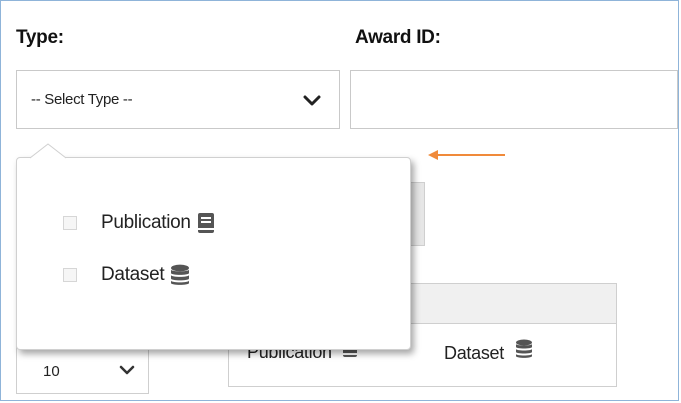  I want to click on type-select-value: -- Select Type --, so click(82, 99).